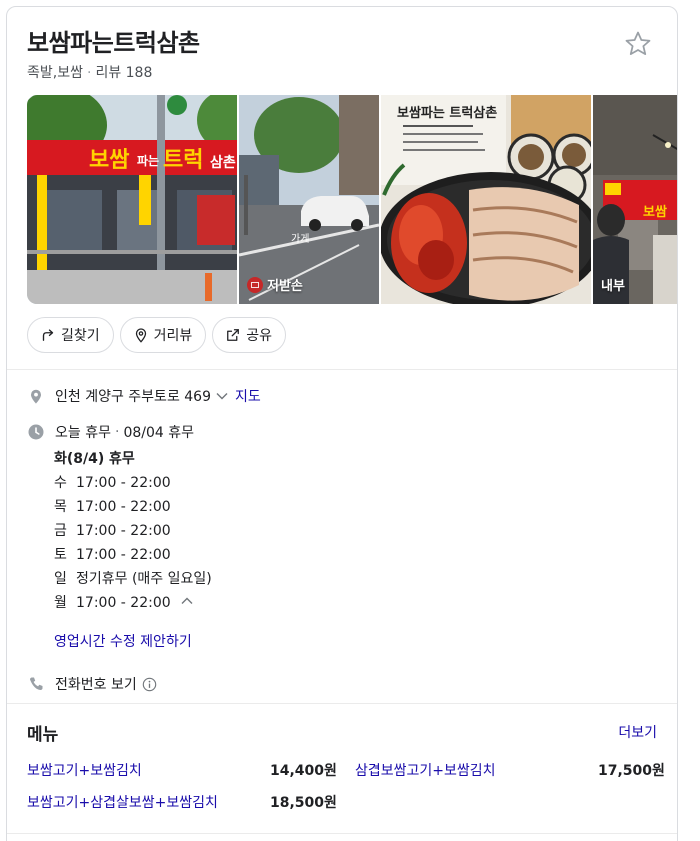 The image size is (700, 841). What do you see at coordinates (60, 603) in the screenshot?
I see `hours-day: 월` at bounding box center [60, 603].